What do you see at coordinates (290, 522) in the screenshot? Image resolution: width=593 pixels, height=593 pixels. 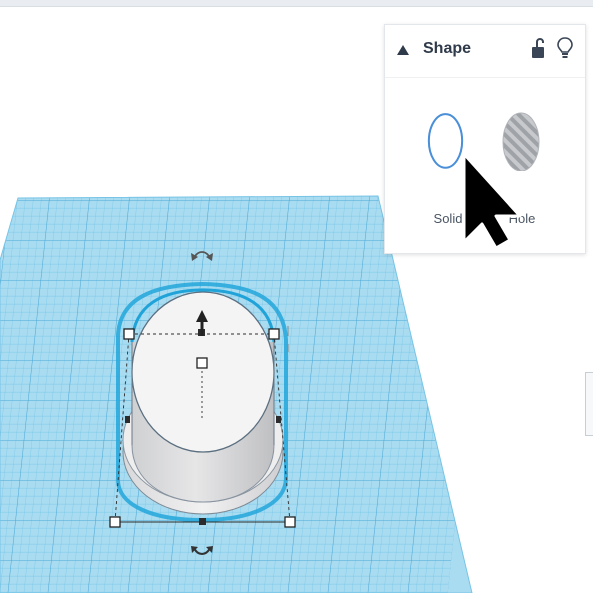 I see `handle-bottom-right` at bounding box center [290, 522].